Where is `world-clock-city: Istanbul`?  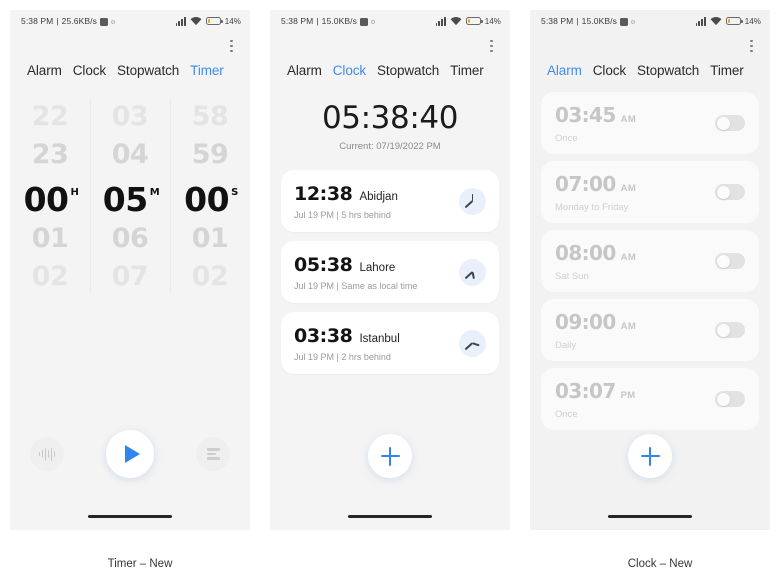
world-clock-city: Istanbul is located at coordinates (379, 338).